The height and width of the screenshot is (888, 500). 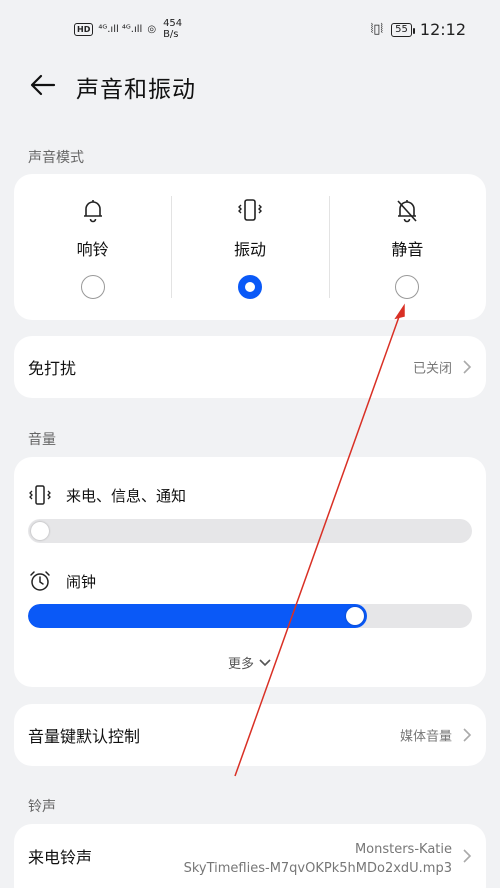 I want to click on radio-silent, so click(x=407, y=287).